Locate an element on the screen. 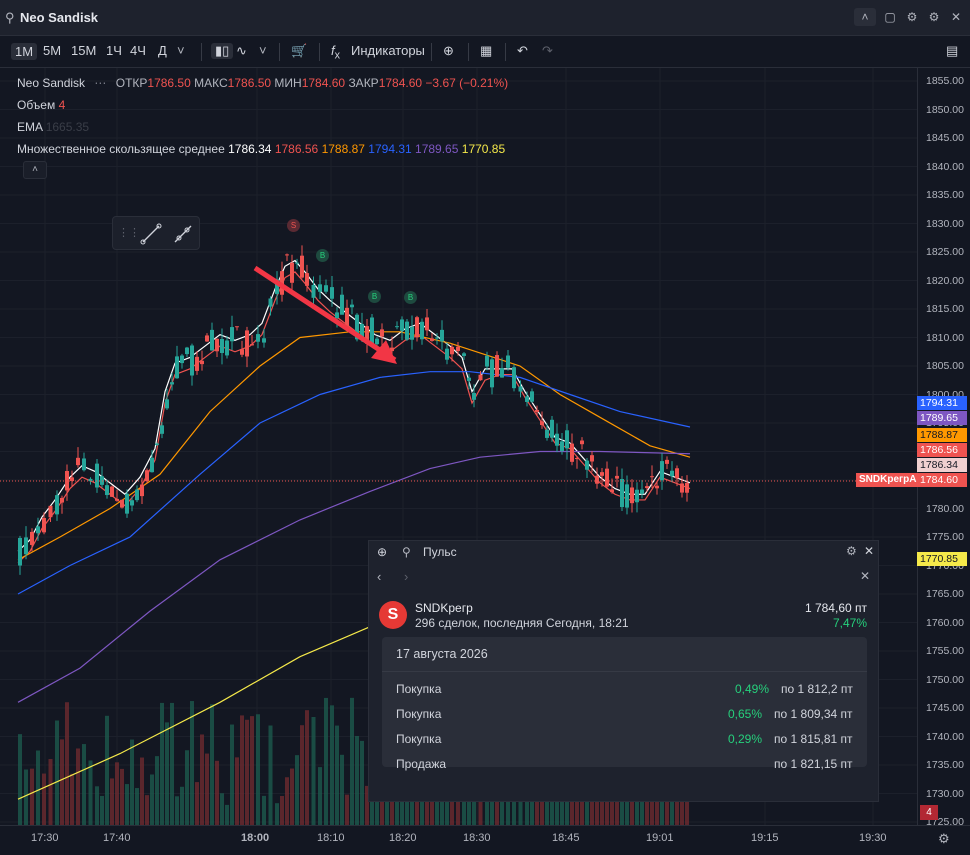 The height and width of the screenshot is (855, 970). ema-legend: EMA 1665.35 is located at coordinates (53, 127).